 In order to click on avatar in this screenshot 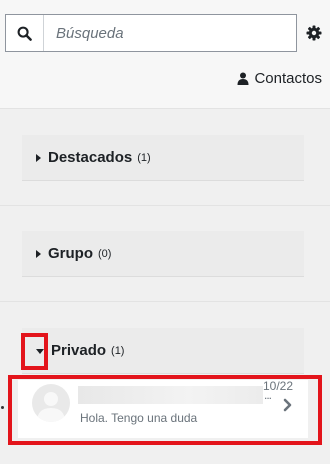, I will do `click(51, 403)`.